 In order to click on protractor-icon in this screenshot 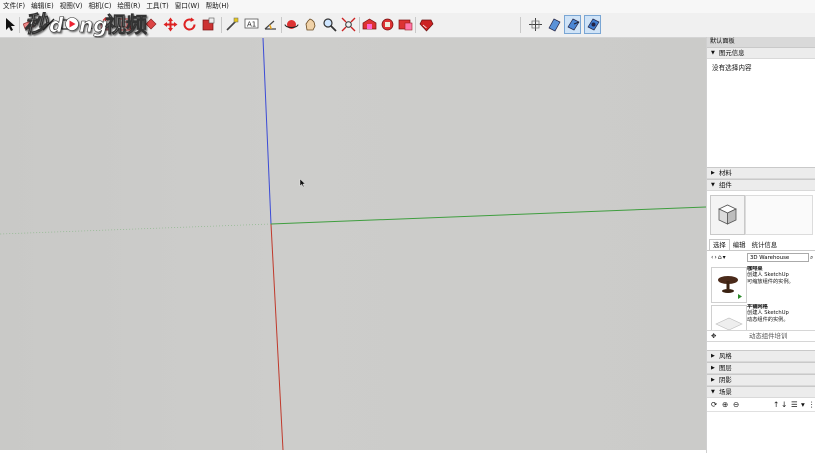, I will do `click(270, 24)`.